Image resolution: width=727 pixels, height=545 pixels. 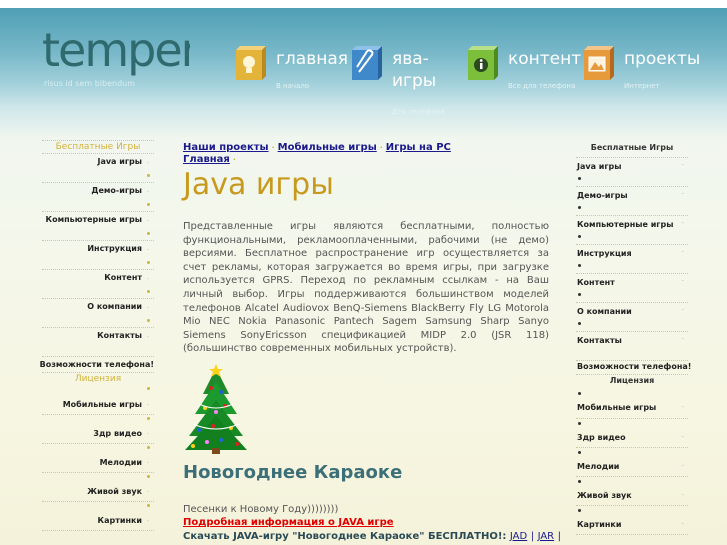 What do you see at coordinates (483, 63) in the screenshot?
I see `info-icon` at bounding box center [483, 63].